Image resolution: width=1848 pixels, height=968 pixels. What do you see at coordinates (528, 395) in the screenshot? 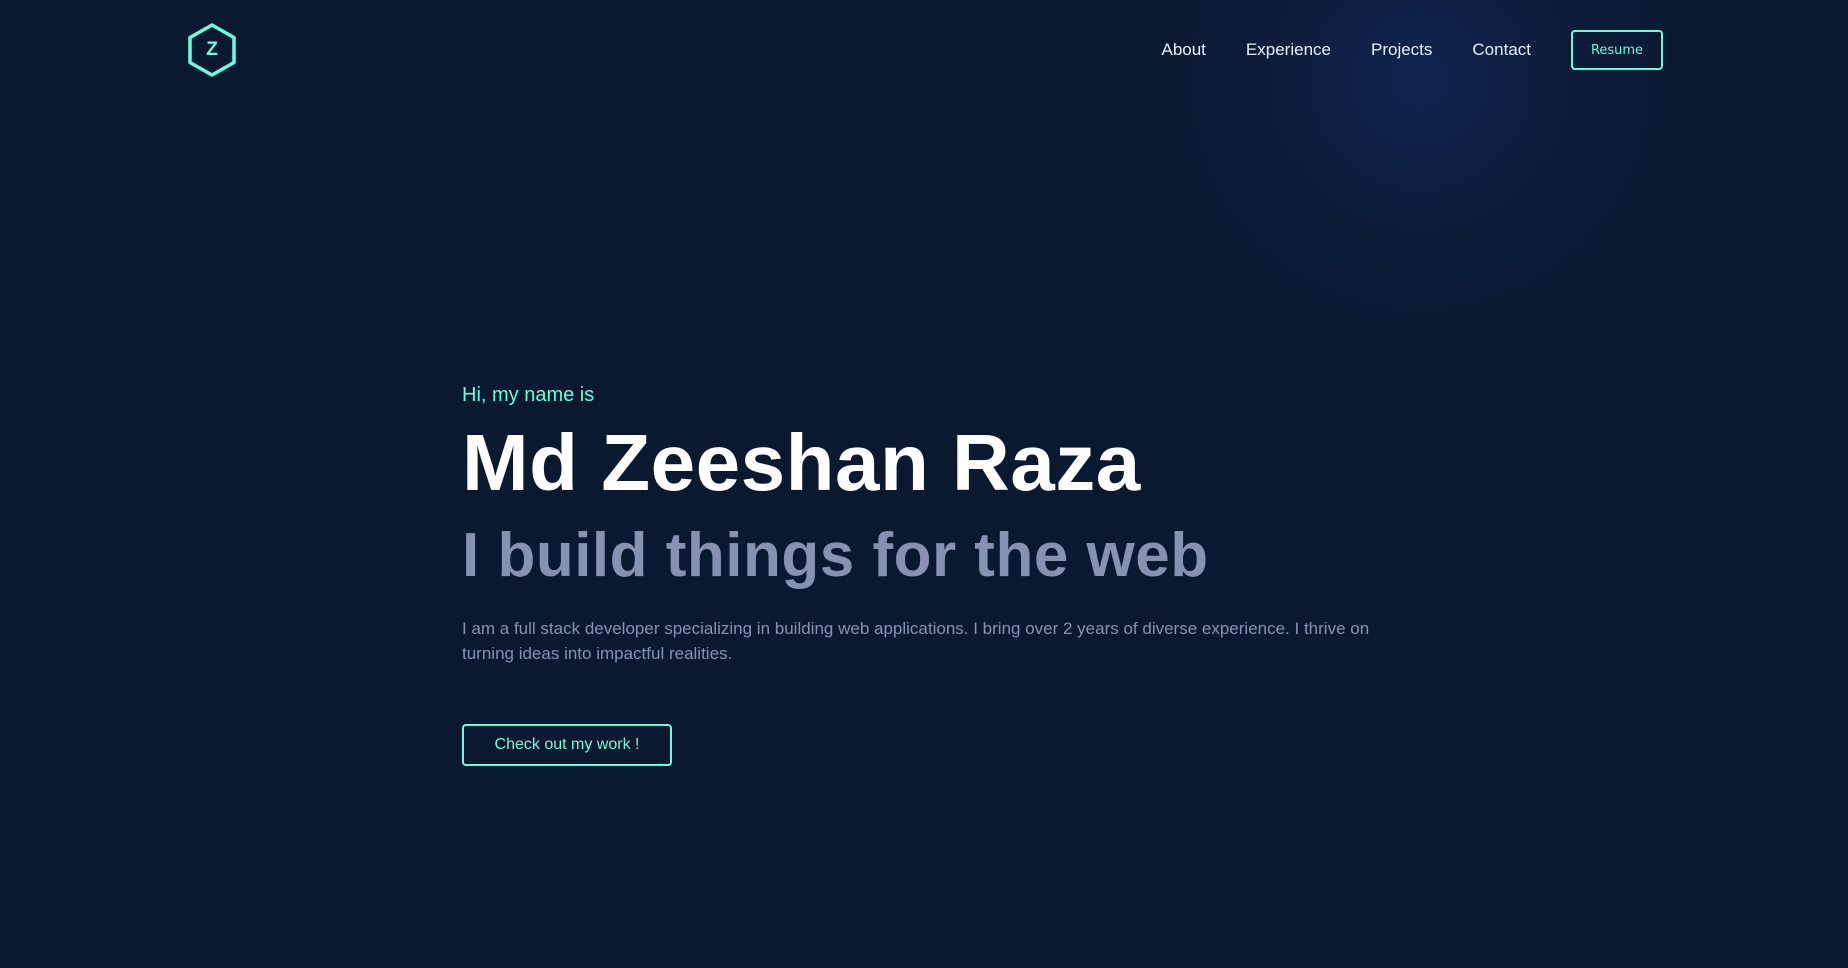
I see `hero-greeting: Hi, my name is` at bounding box center [528, 395].